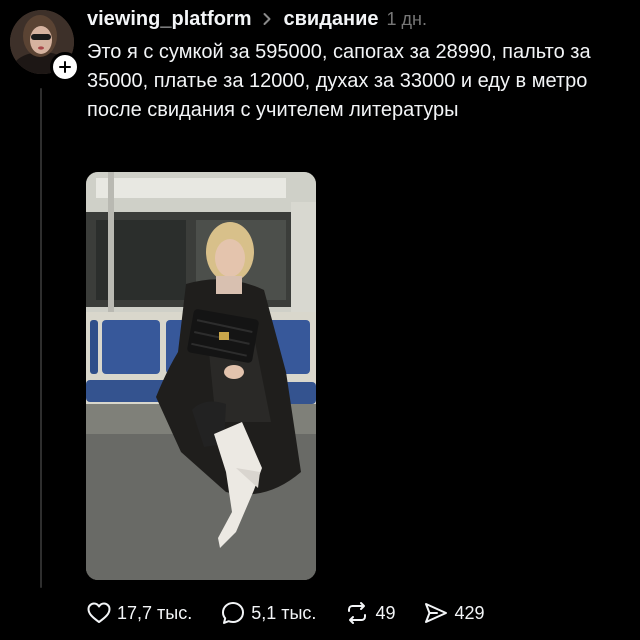 The width and height of the screenshot is (640, 640). Describe the element at coordinates (99, 612) in the screenshot. I see `heart-icon` at that location.